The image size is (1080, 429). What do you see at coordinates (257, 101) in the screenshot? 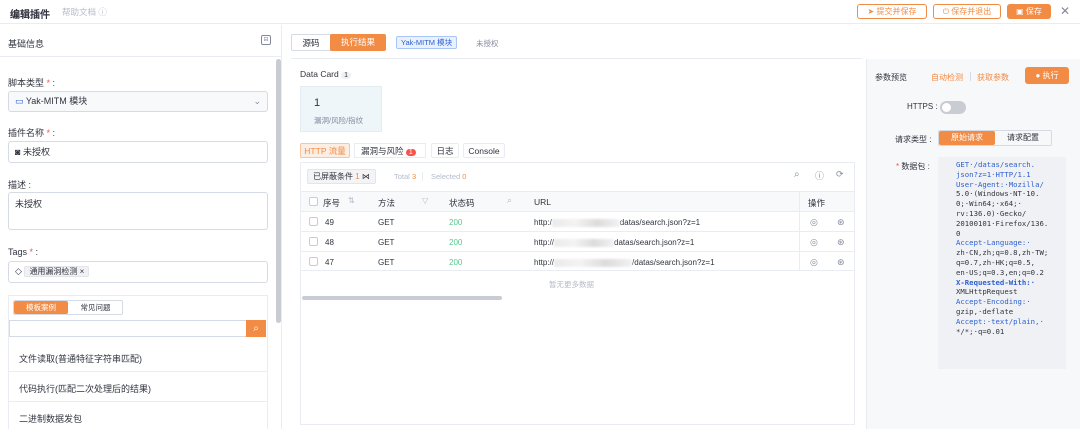
I see `chevron-down-icon: ⌄` at bounding box center [257, 101].